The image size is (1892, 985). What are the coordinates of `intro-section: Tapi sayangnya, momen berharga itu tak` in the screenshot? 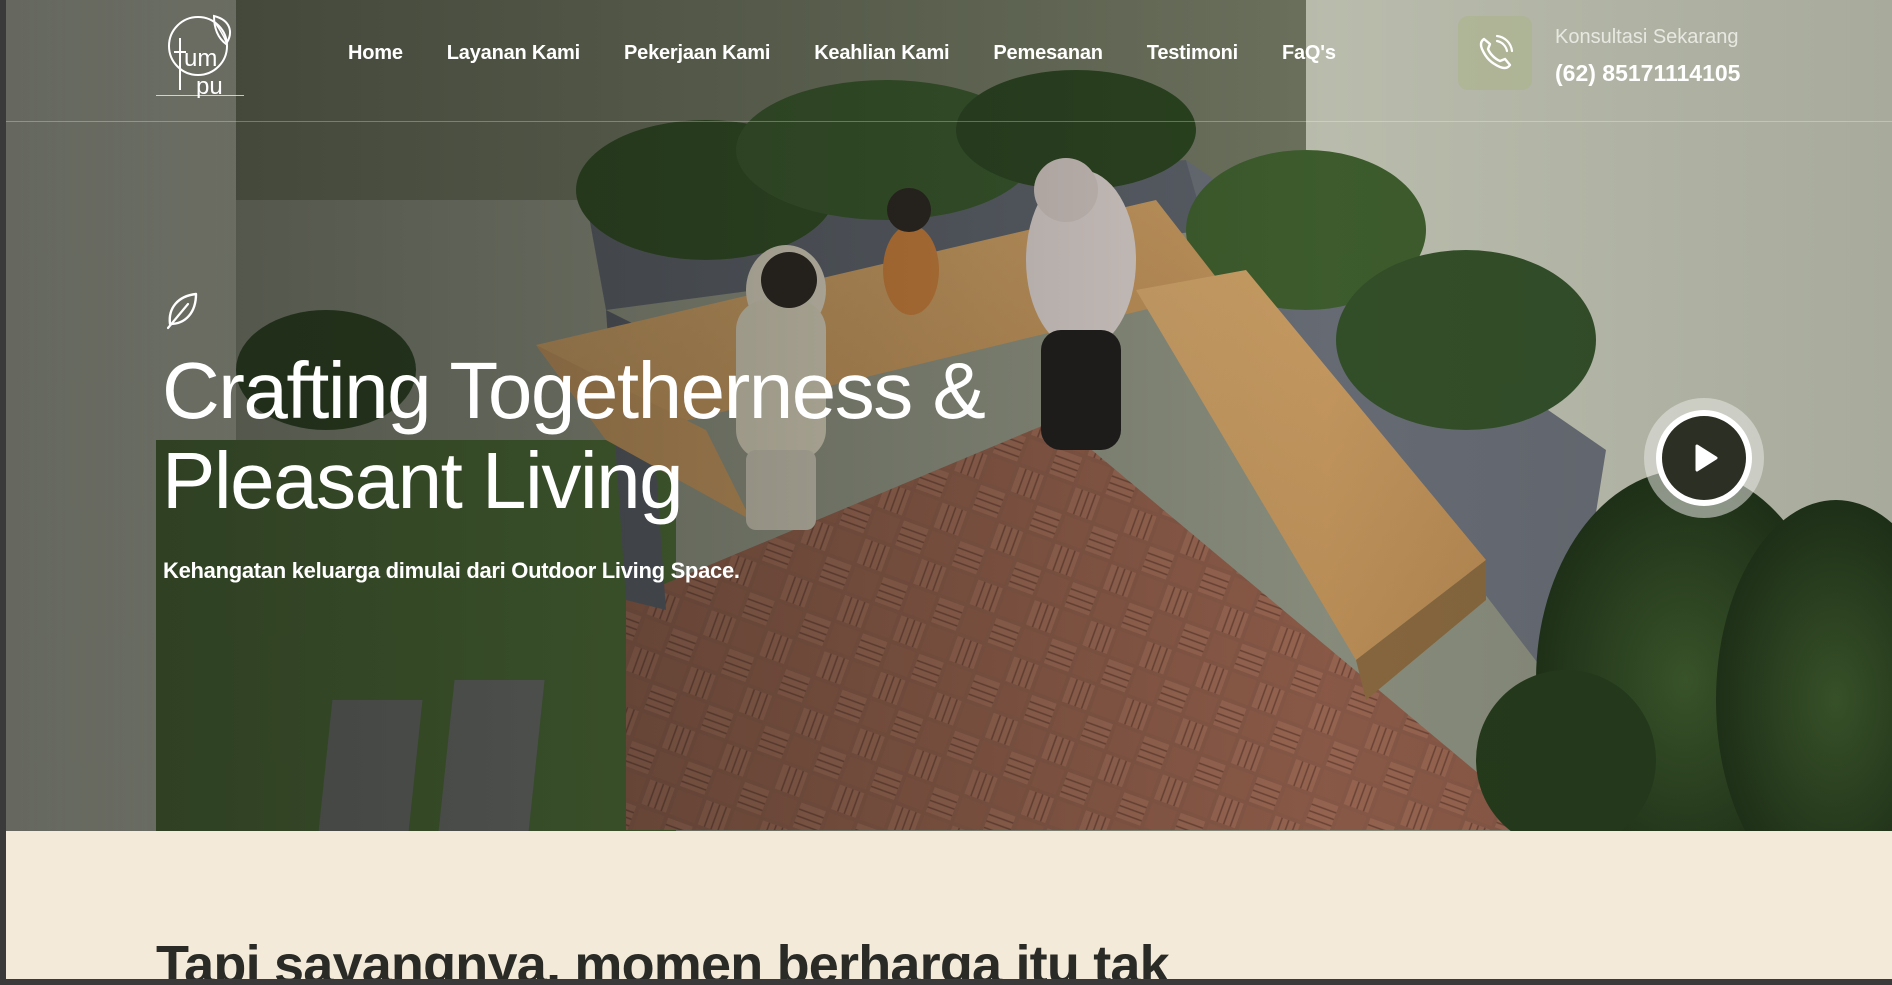 It's located at (949, 905).